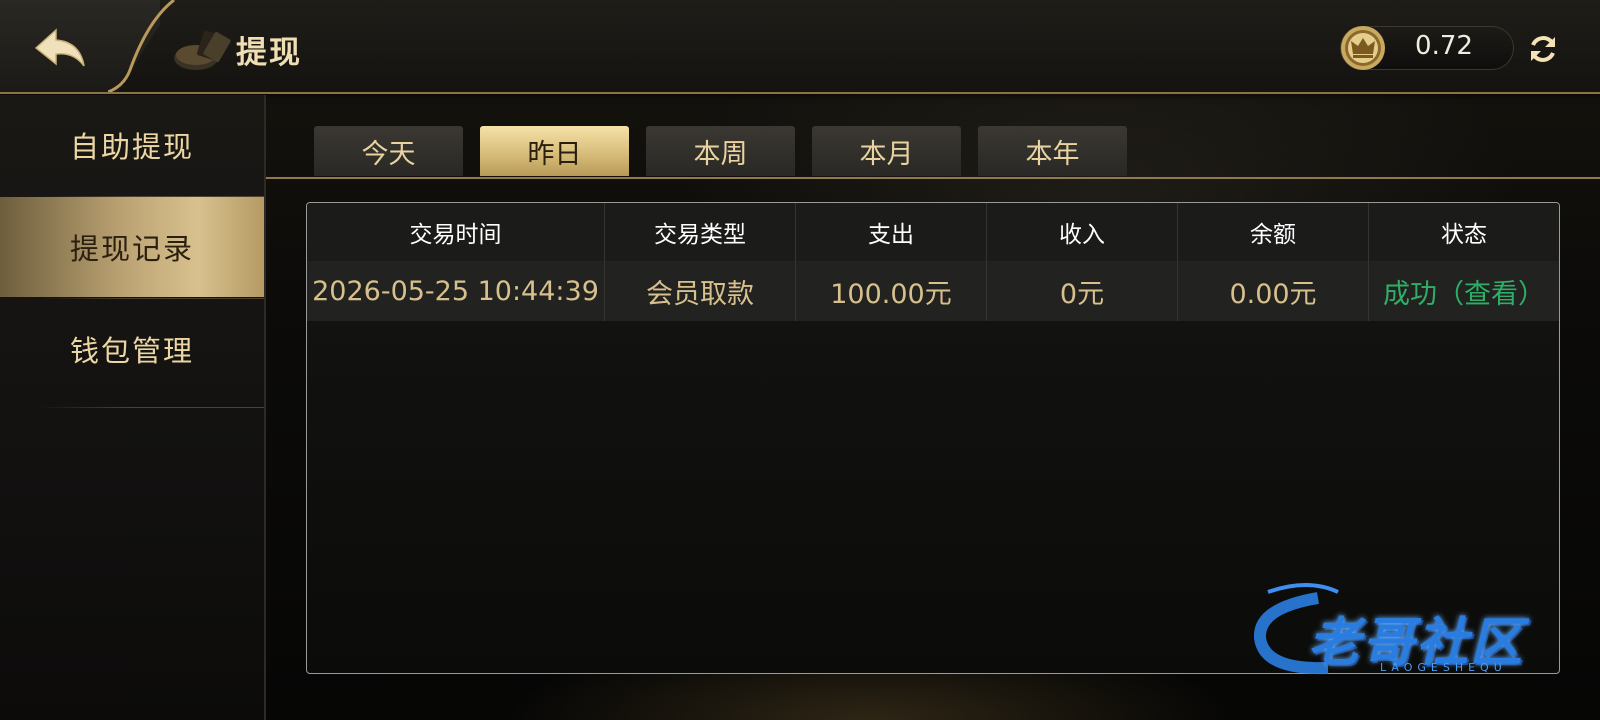 This screenshot has width=1600, height=720. What do you see at coordinates (1082, 232) in the screenshot?
I see `column-header-income: 收入` at bounding box center [1082, 232].